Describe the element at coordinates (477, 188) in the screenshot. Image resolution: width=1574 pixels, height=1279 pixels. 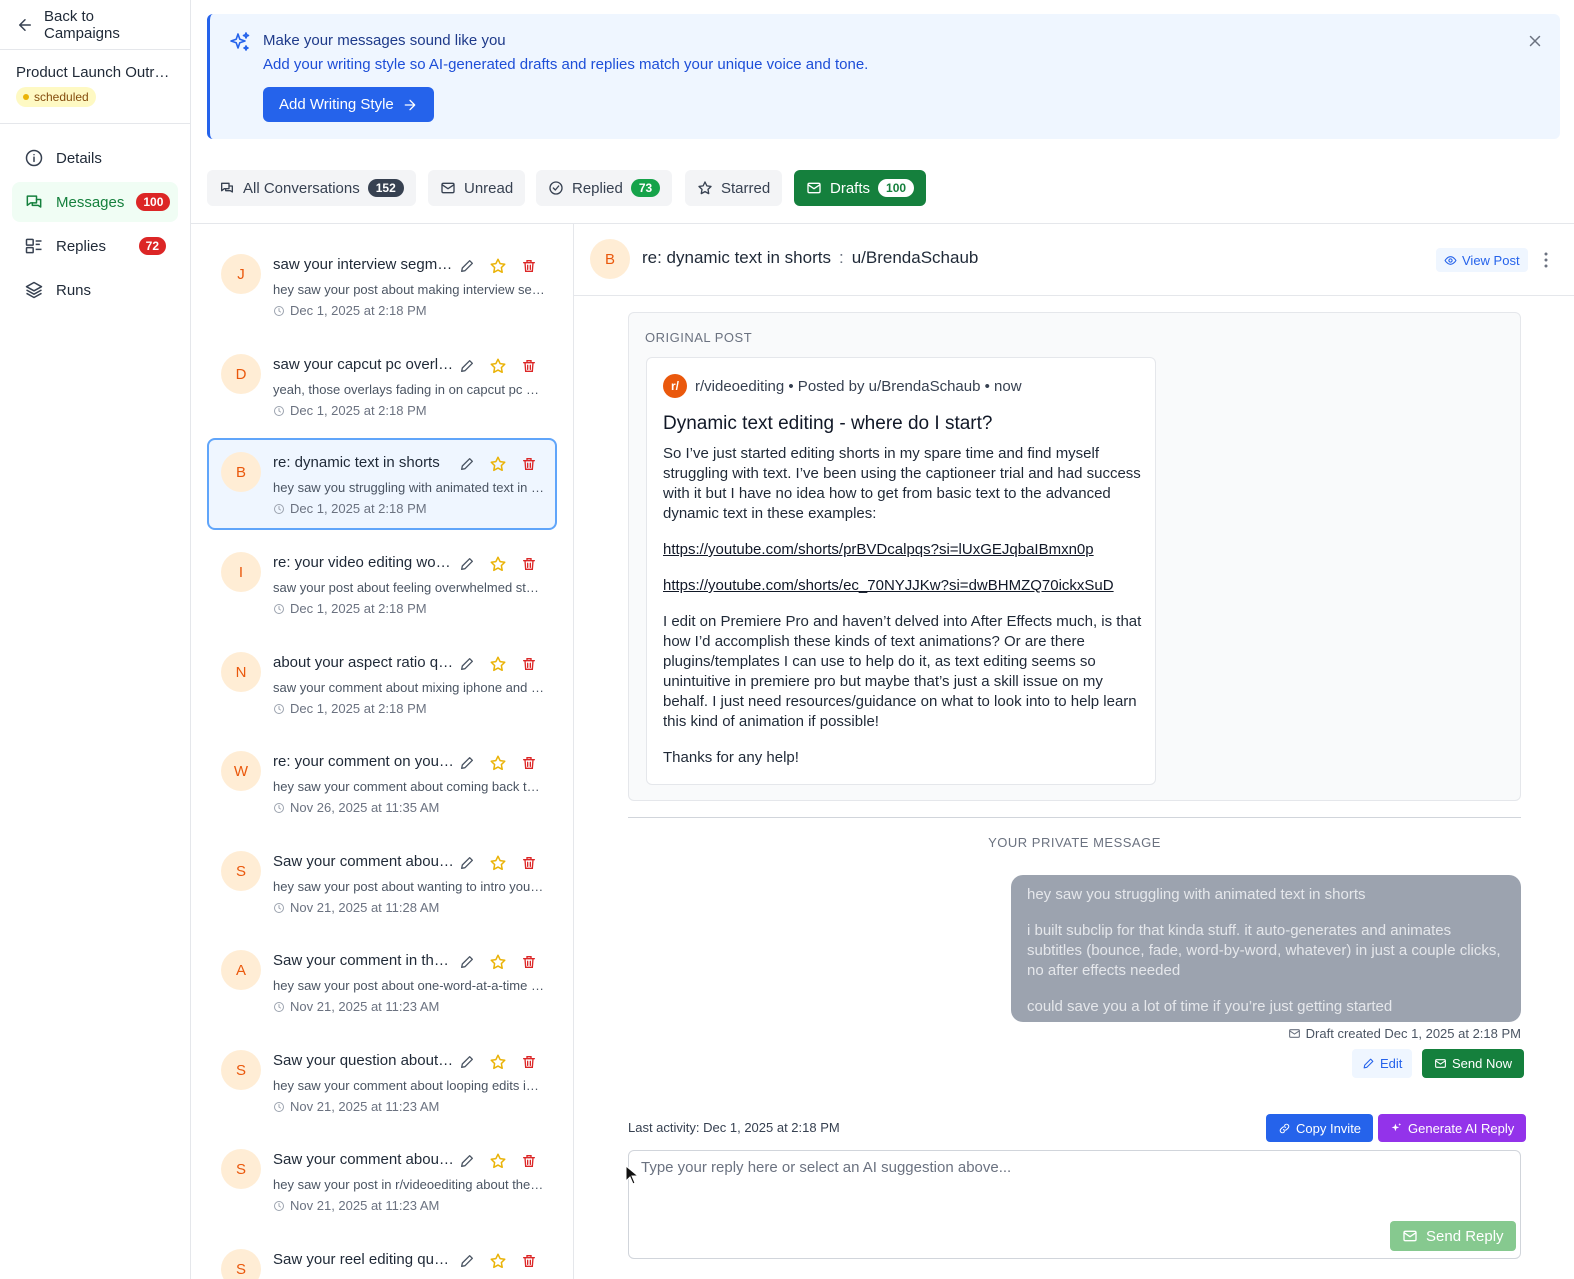
I see `tab-unread: Unread` at that location.